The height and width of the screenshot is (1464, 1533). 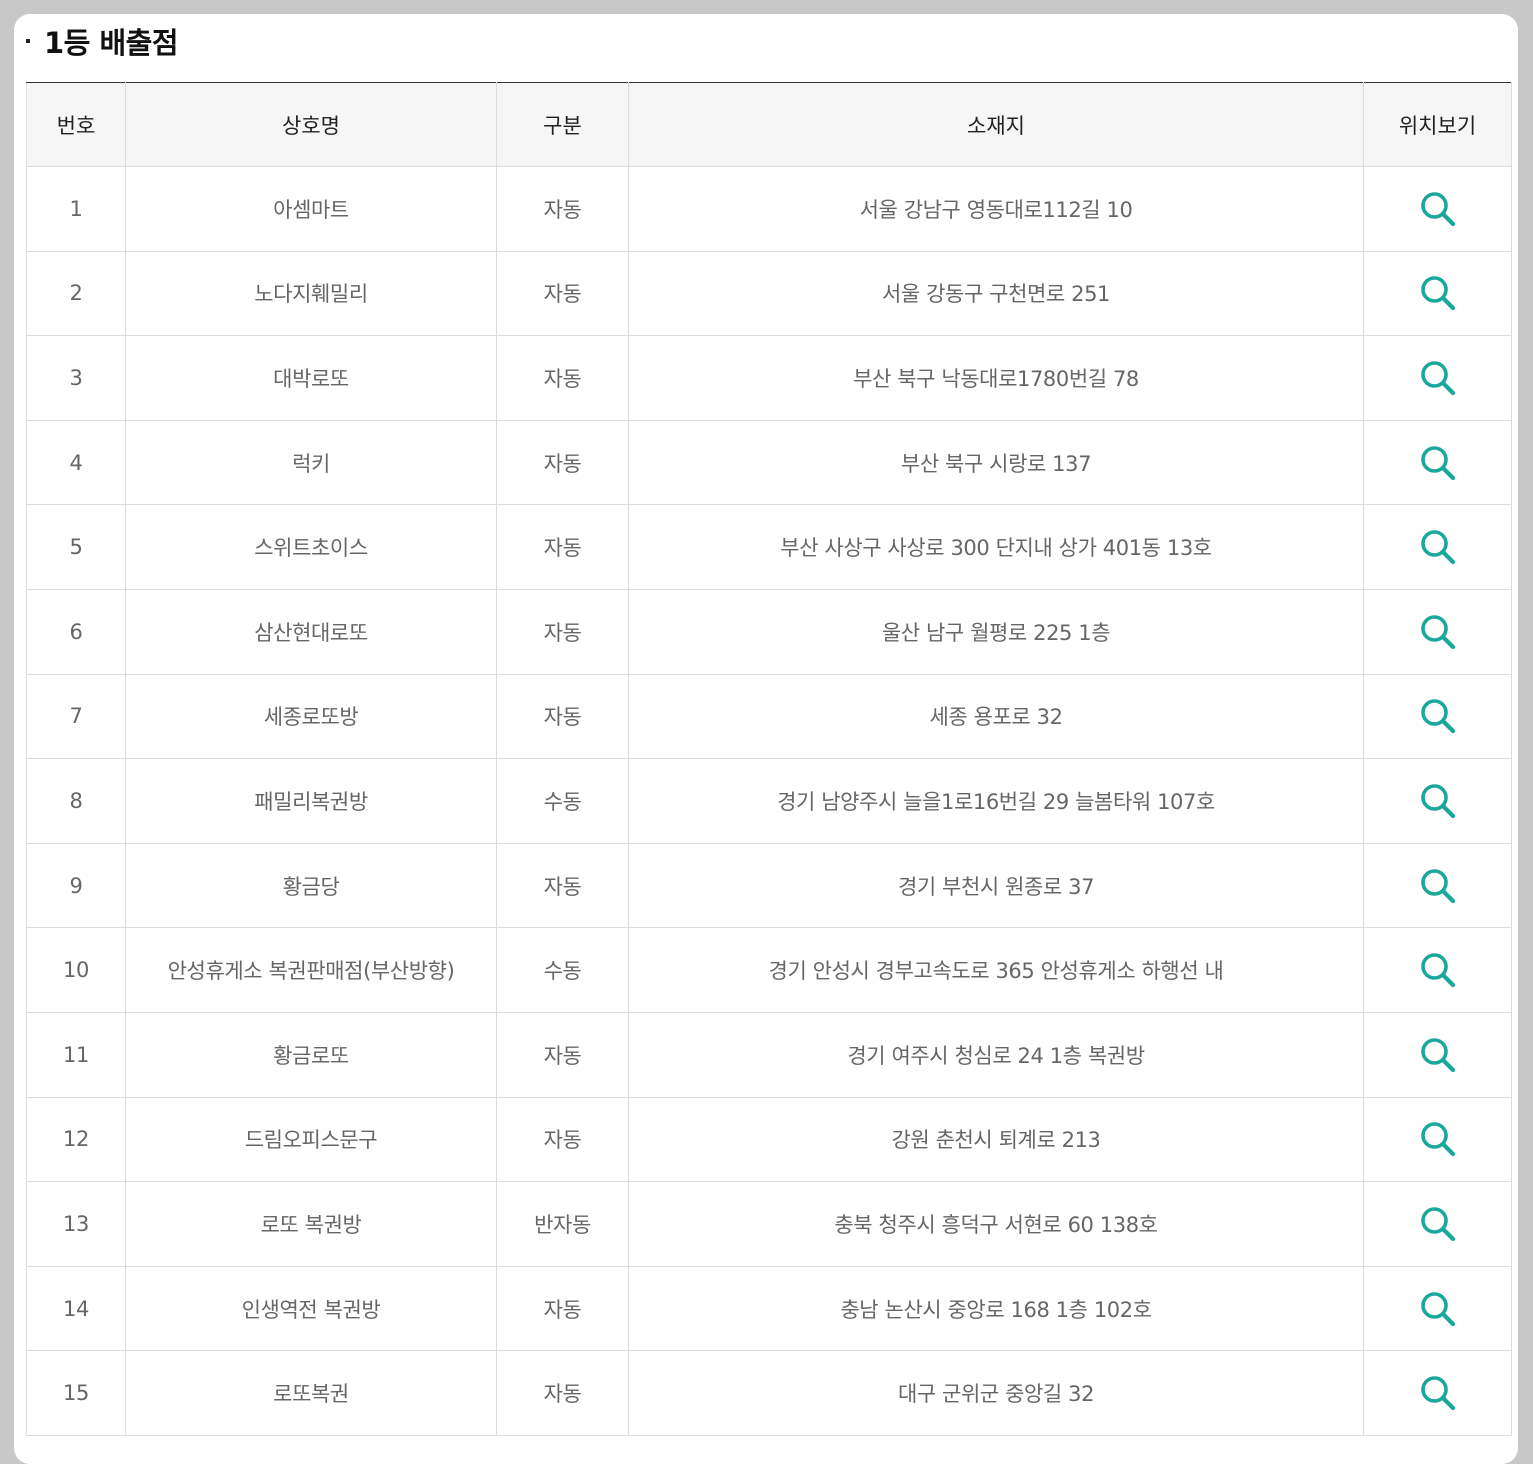 What do you see at coordinates (311, 1308) in the screenshot?
I see `cell-store-name: 인생역전 복권방` at bounding box center [311, 1308].